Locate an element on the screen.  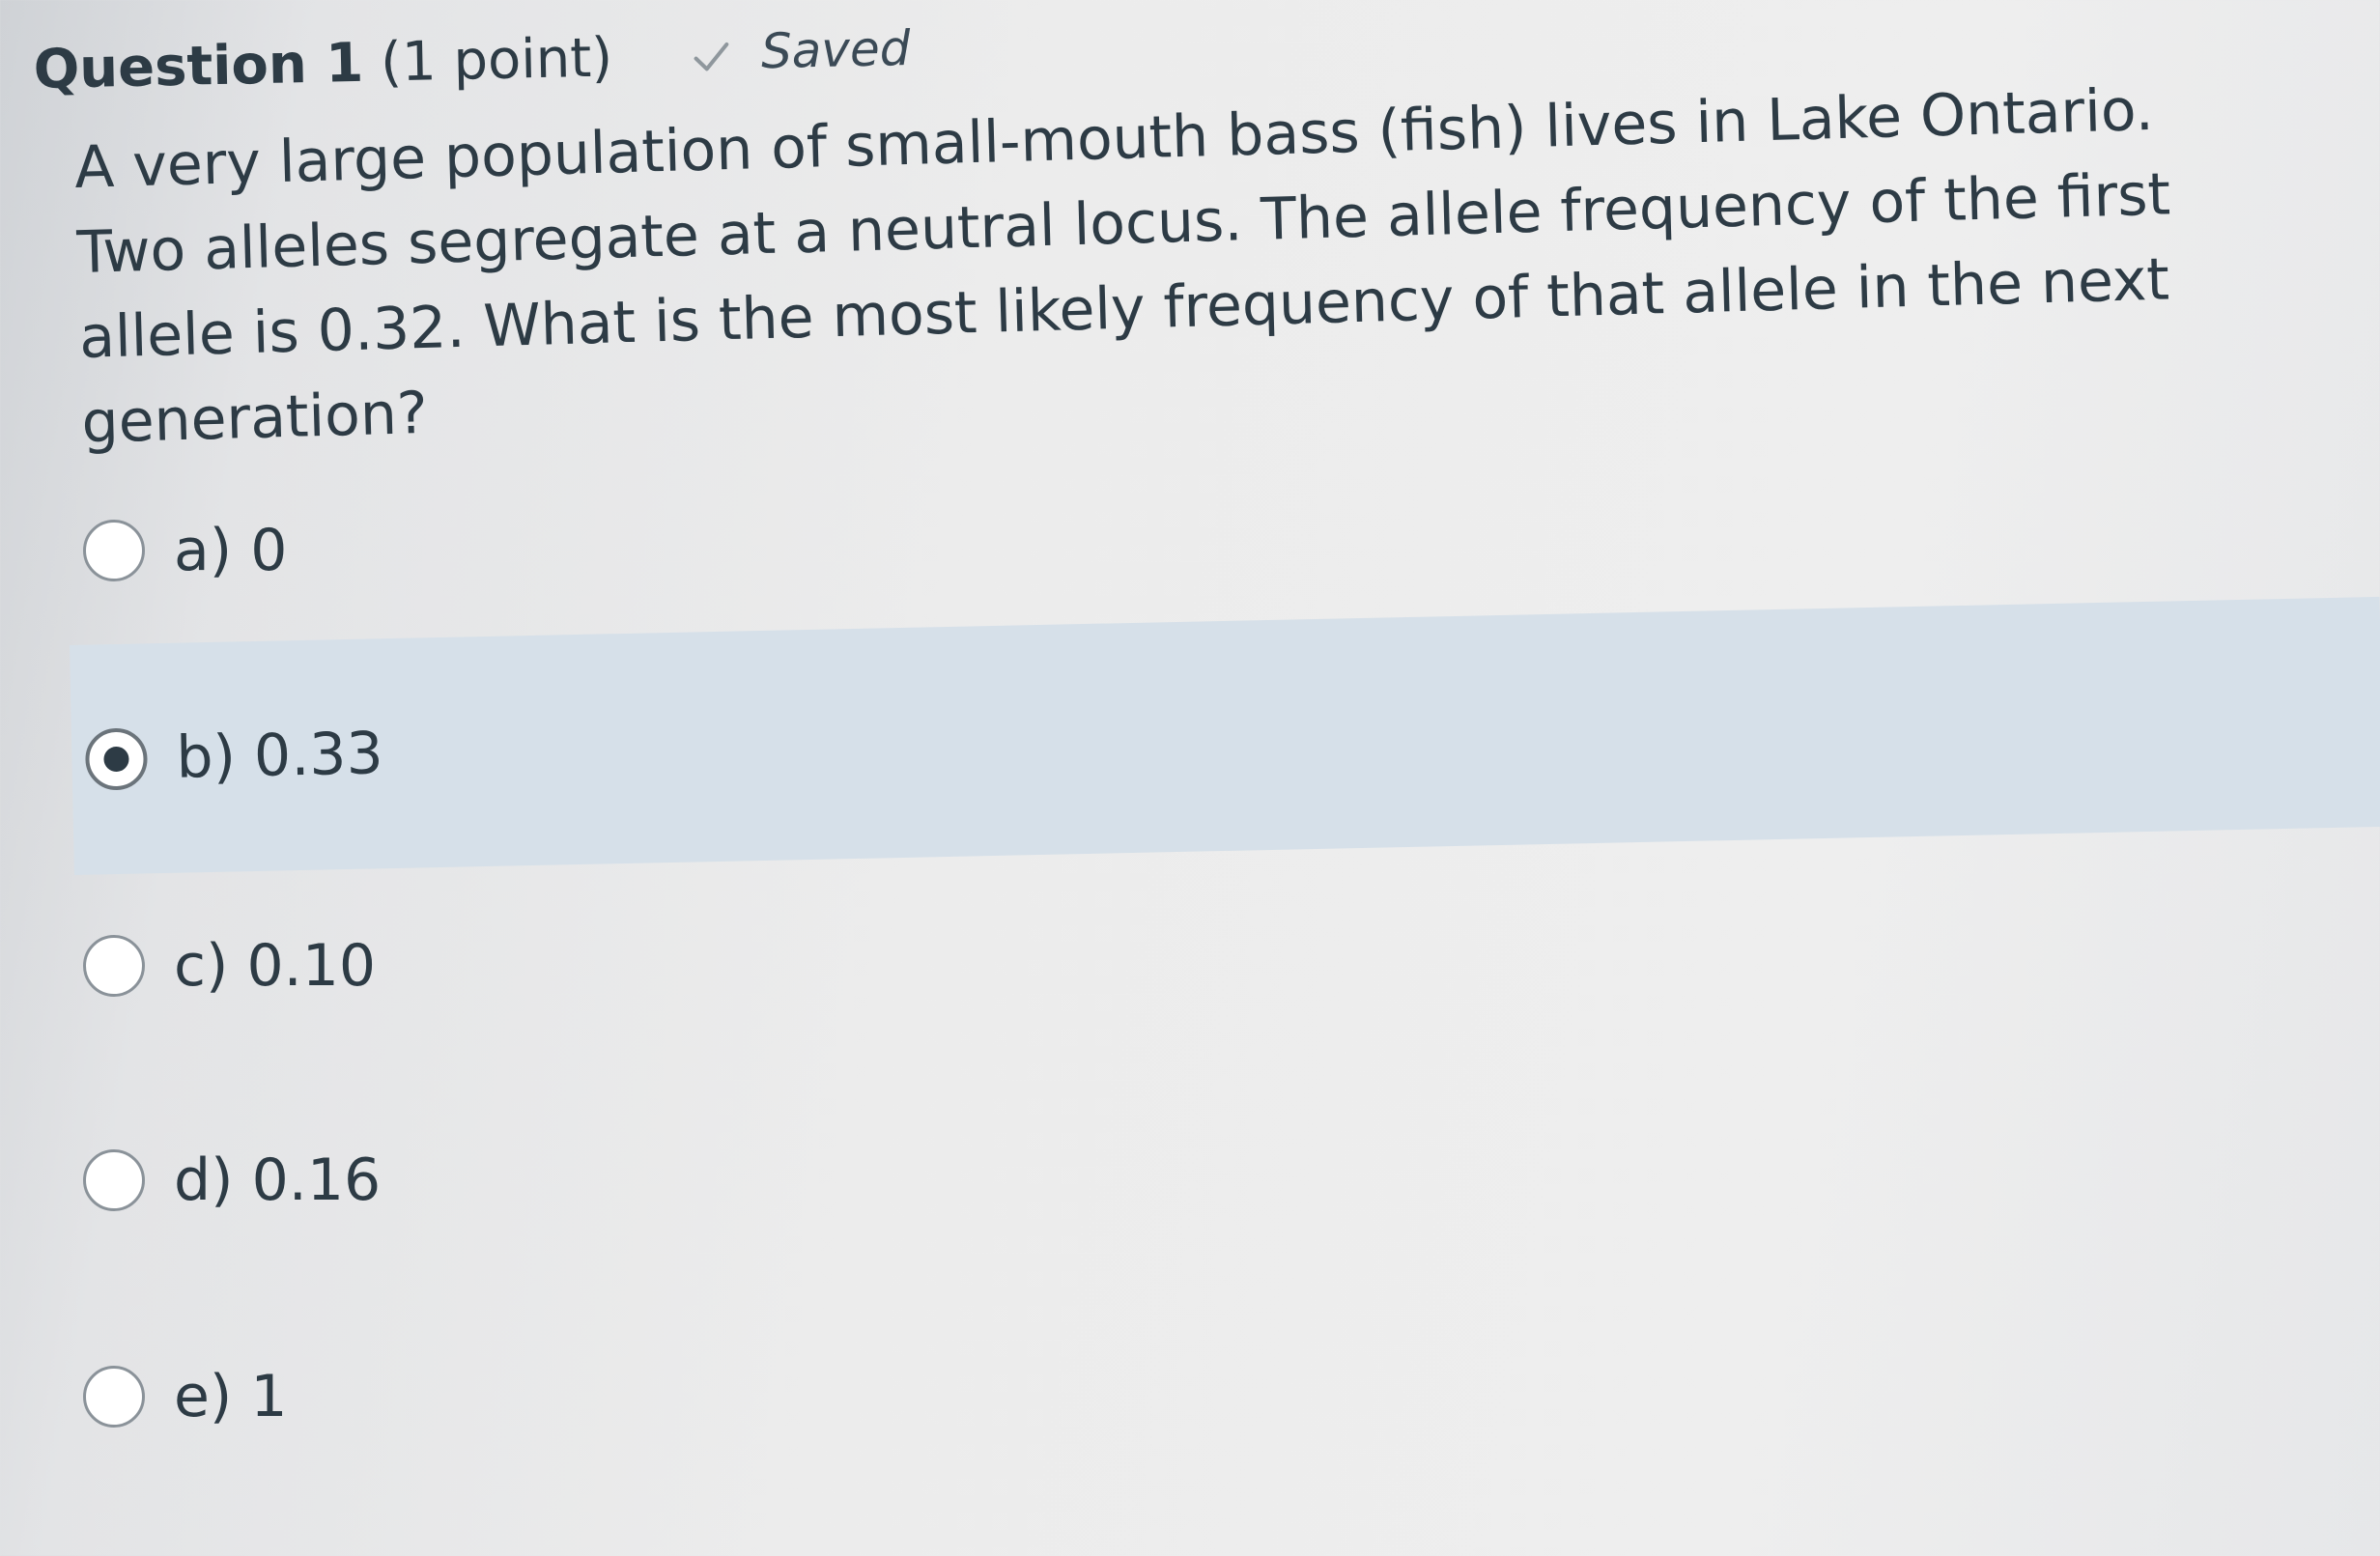
answer-label: a) 0 is located at coordinates (231, 551).